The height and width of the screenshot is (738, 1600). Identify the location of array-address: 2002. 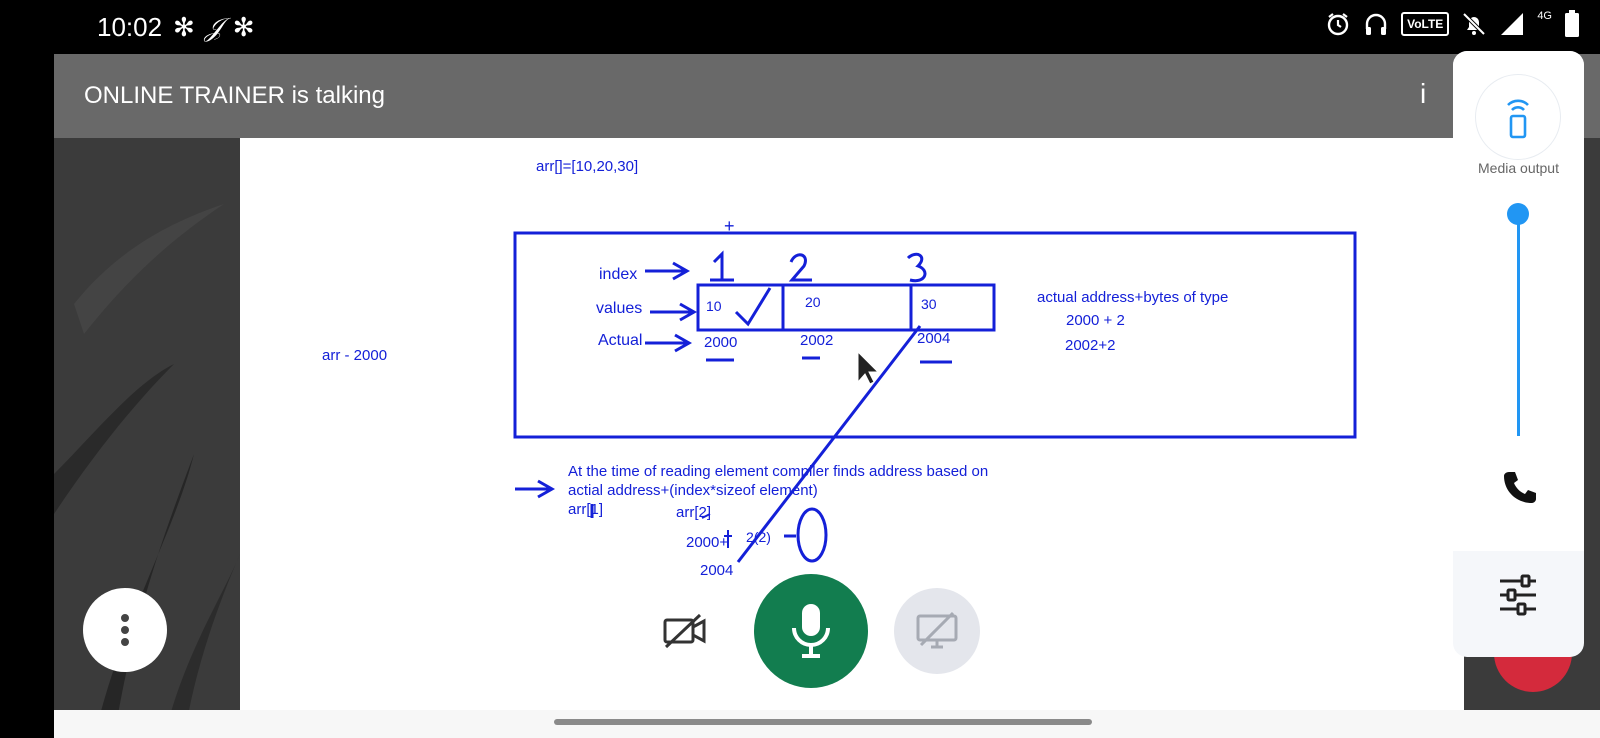
(817, 340).